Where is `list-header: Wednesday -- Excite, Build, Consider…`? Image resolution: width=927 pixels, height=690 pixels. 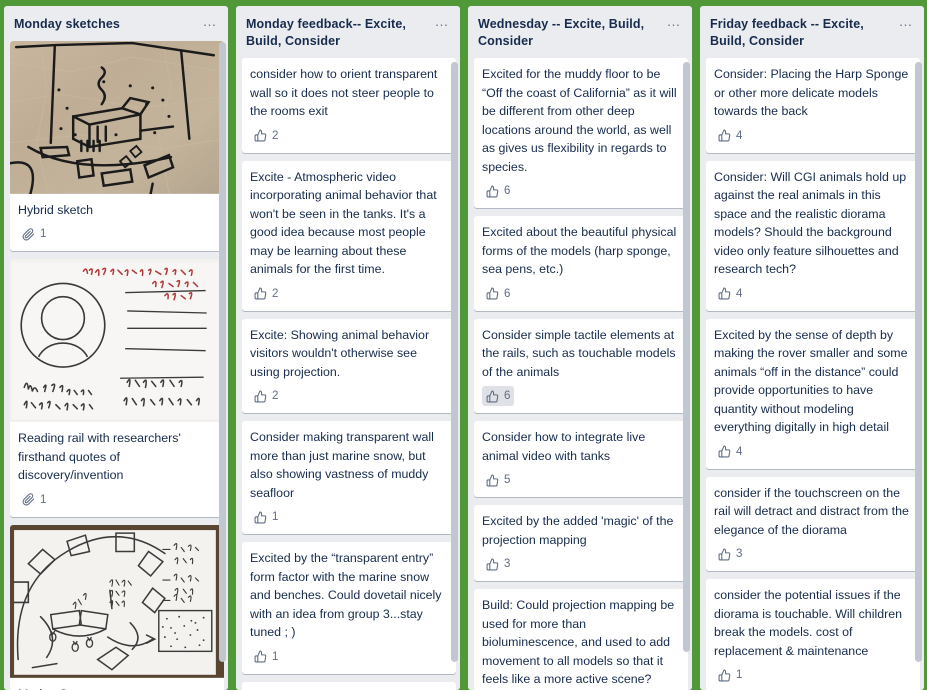 list-header: Wednesday -- Excite, Build, Consider… is located at coordinates (580, 32).